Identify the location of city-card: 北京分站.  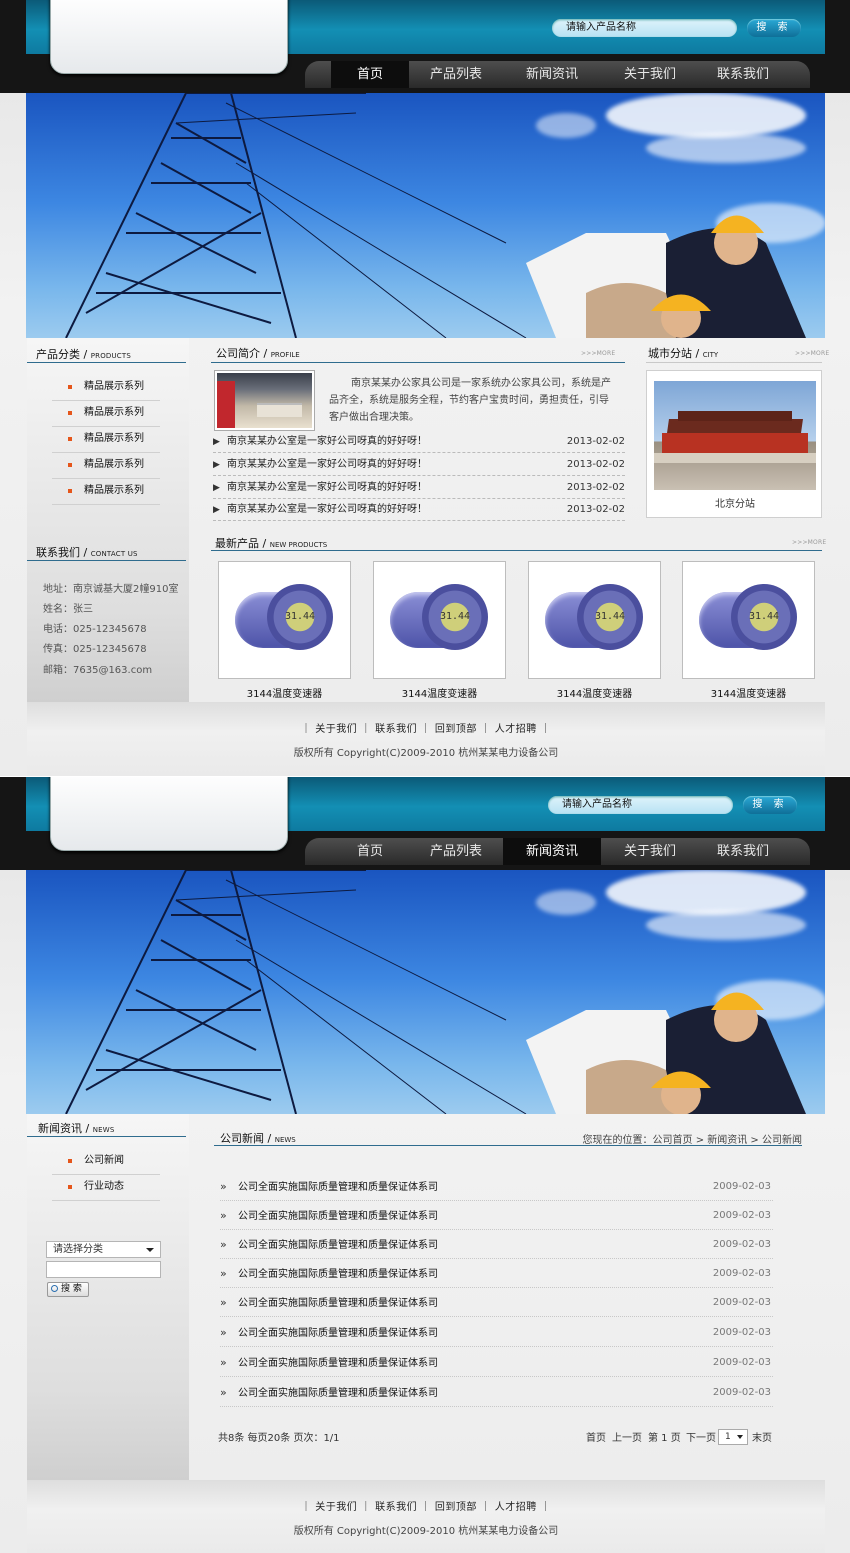
(734, 444).